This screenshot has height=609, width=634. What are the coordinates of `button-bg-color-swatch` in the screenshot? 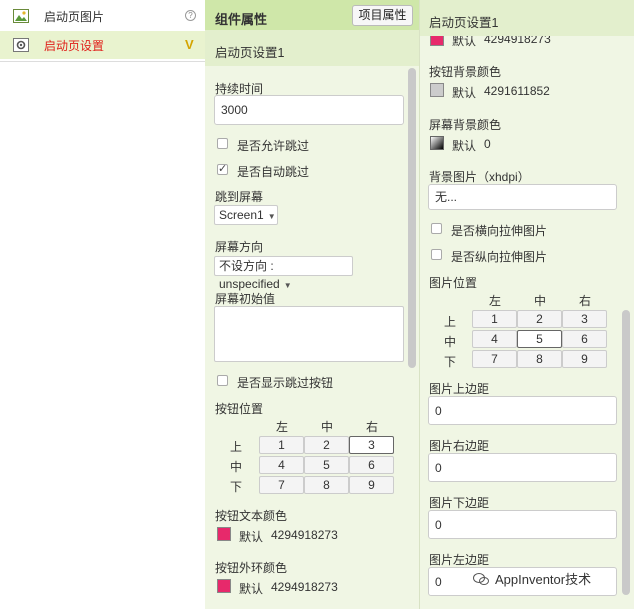 It's located at (437, 90).